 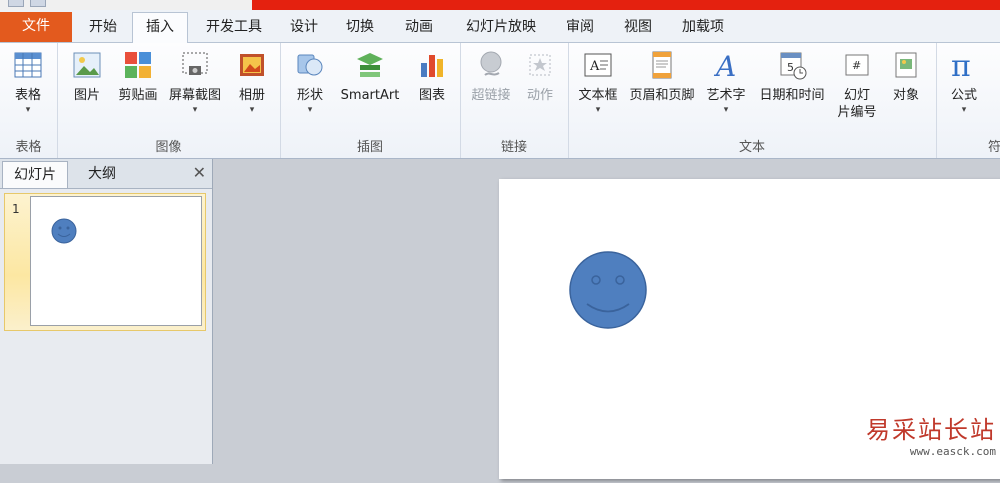 I want to click on date-time-label: 日期和时间, so click(x=792, y=95).